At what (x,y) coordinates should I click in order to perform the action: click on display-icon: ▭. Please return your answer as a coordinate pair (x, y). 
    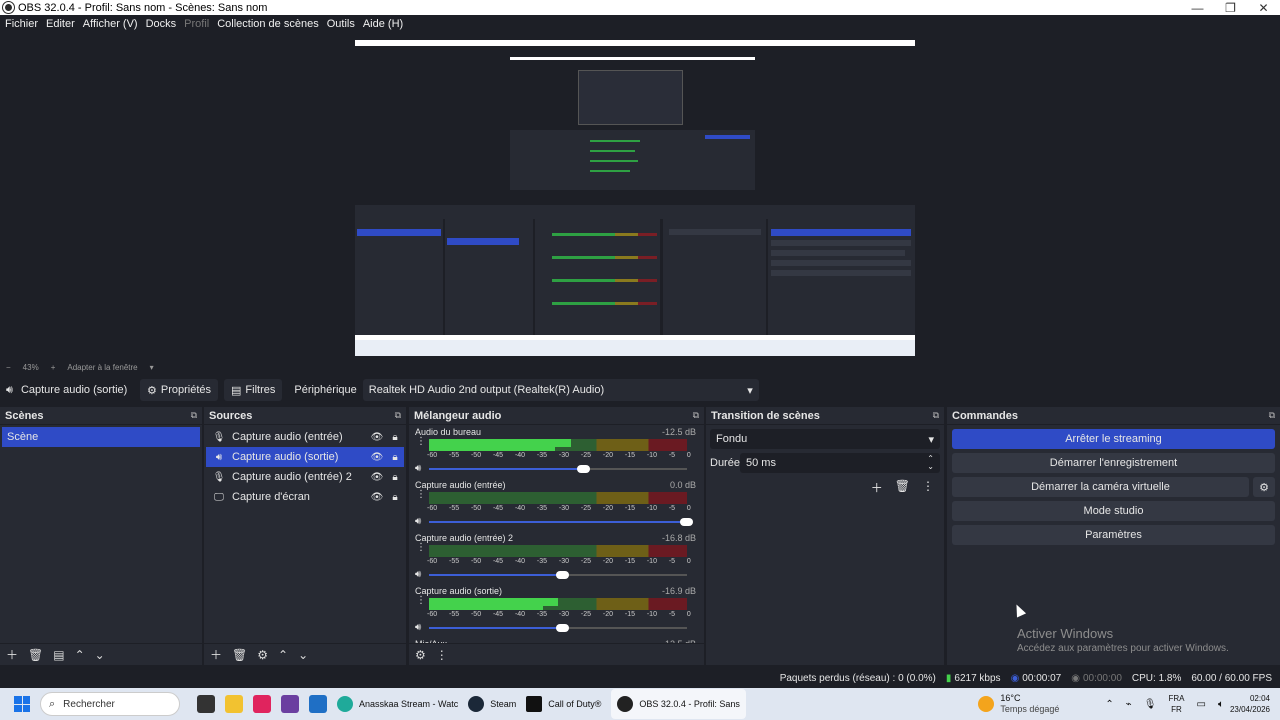
    Looking at the image, I should click on (1201, 704).